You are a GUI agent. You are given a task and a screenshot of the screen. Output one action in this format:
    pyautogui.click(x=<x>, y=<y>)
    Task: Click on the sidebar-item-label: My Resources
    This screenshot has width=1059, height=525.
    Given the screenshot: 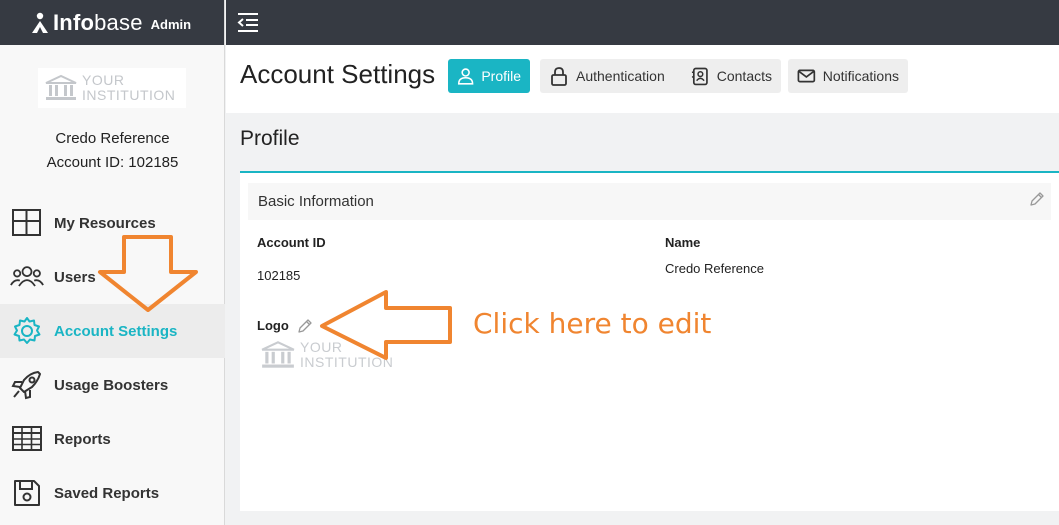 What is the action you would take?
    pyautogui.click(x=105, y=223)
    